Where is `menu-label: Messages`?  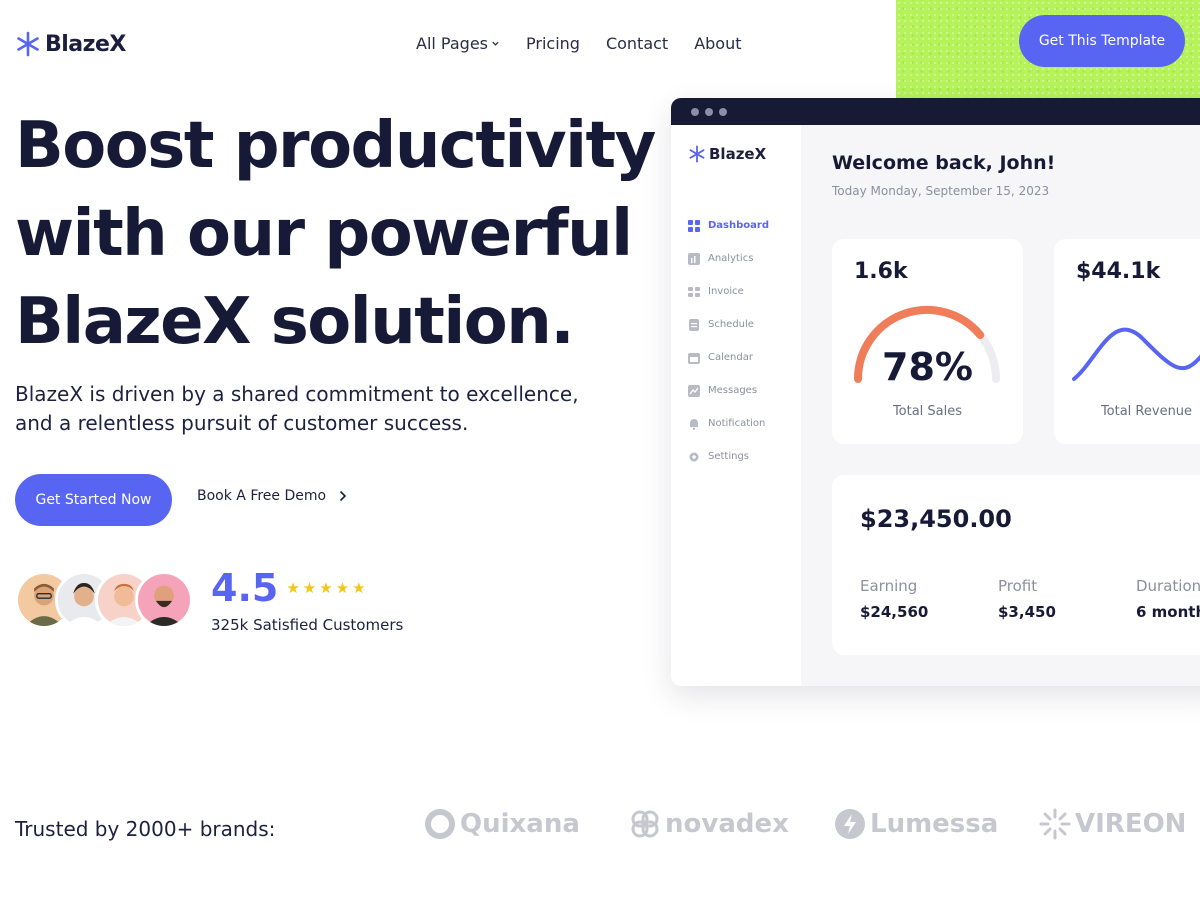
menu-label: Messages is located at coordinates (733, 390).